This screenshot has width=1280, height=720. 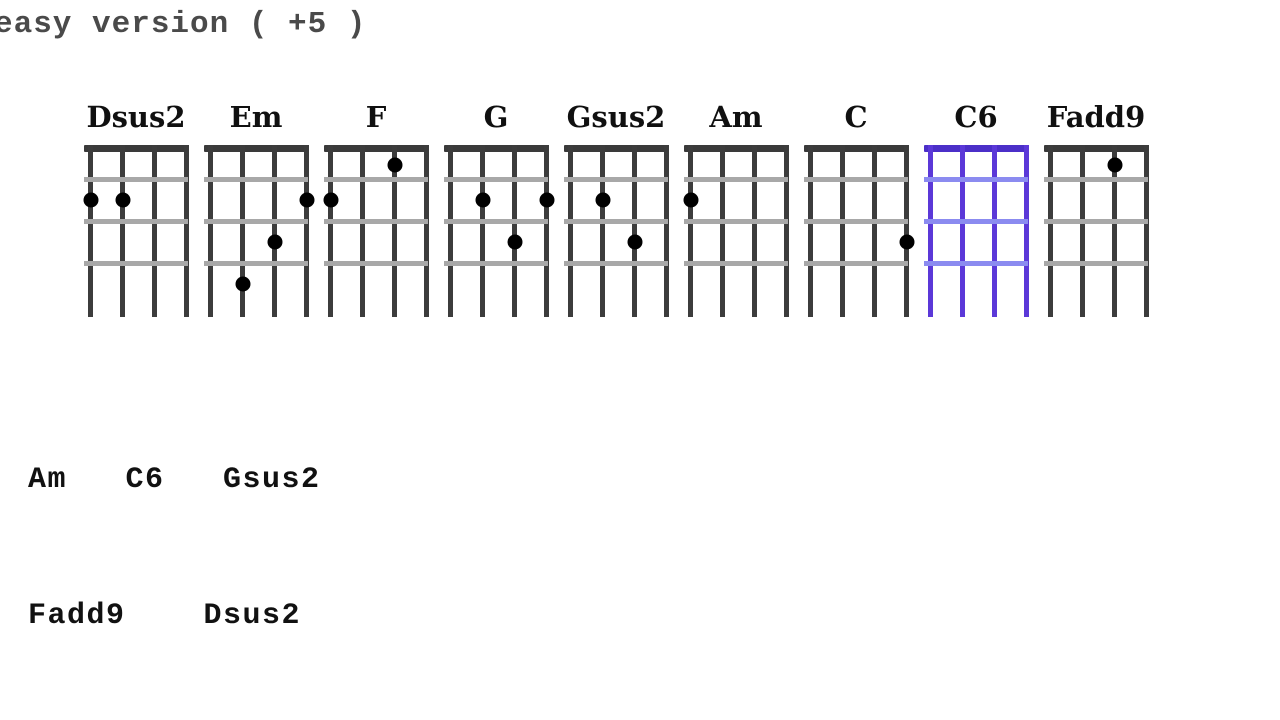 What do you see at coordinates (183, 24) in the screenshot?
I see `page-title: easy version ( +5 )` at bounding box center [183, 24].